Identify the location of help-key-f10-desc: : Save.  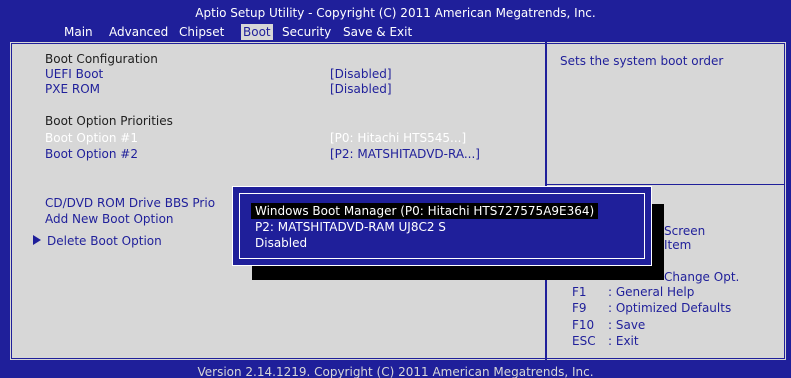
(627, 325).